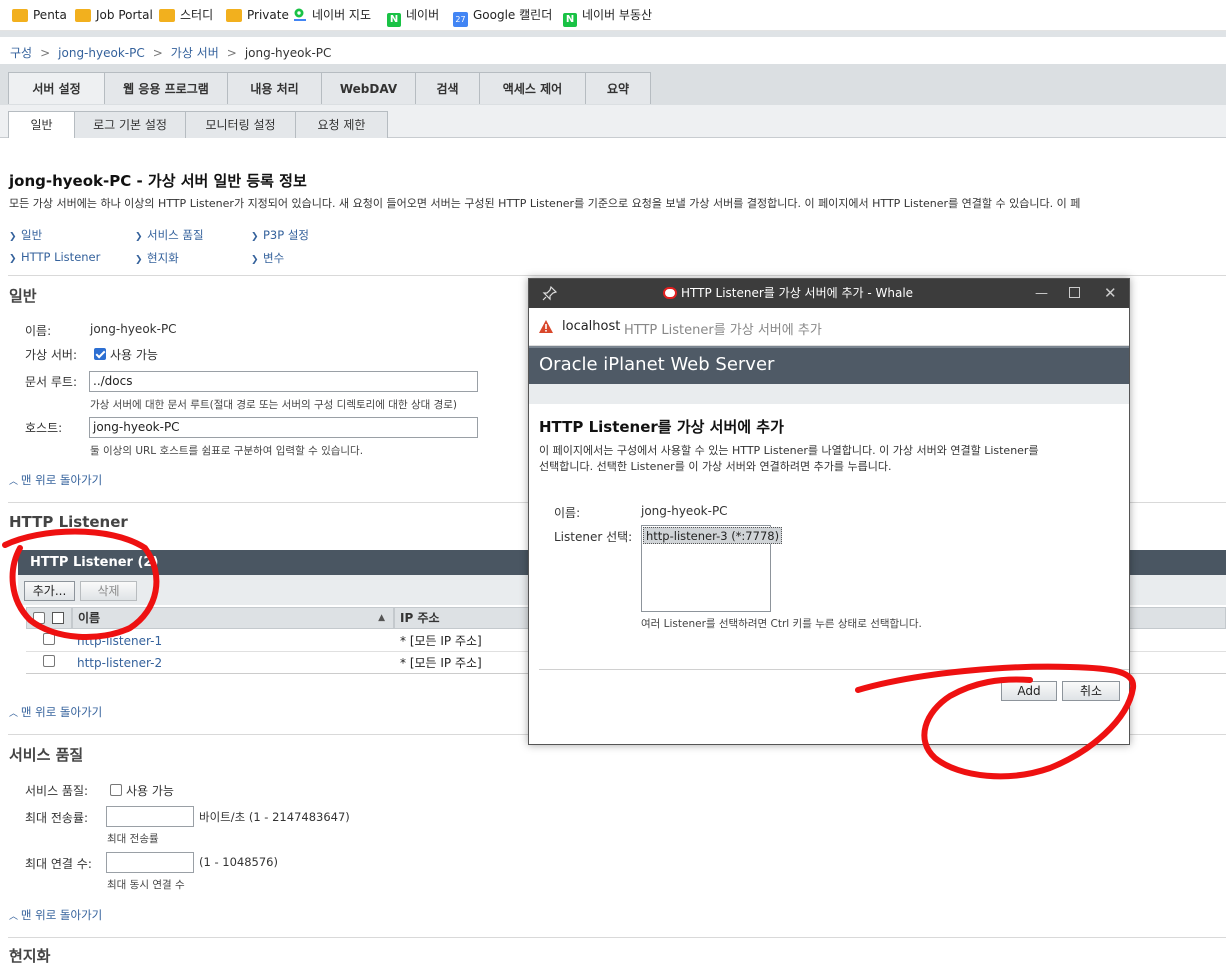 The height and width of the screenshot is (966, 1226). What do you see at coordinates (108, 591) in the screenshot?
I see `delete-listener-button: 삭제` at bounding box center [108, 591].